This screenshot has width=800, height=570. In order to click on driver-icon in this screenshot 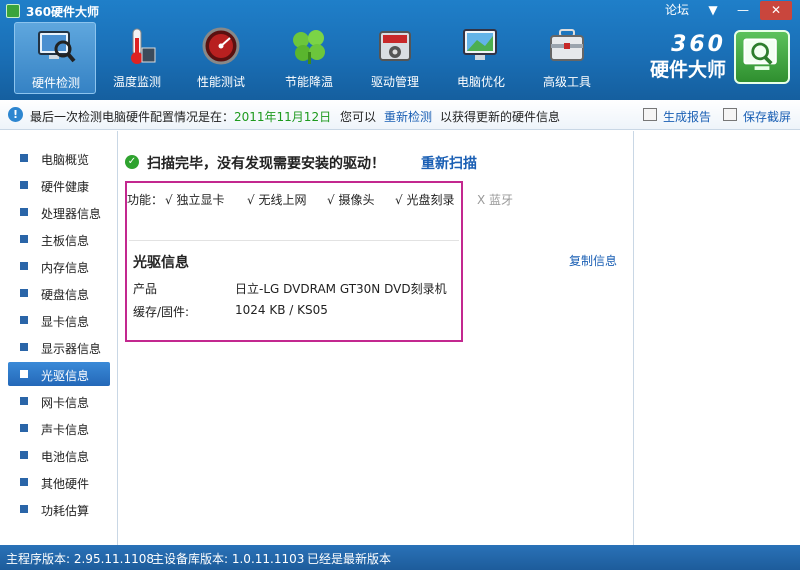, I will do `click(395, 46)`.